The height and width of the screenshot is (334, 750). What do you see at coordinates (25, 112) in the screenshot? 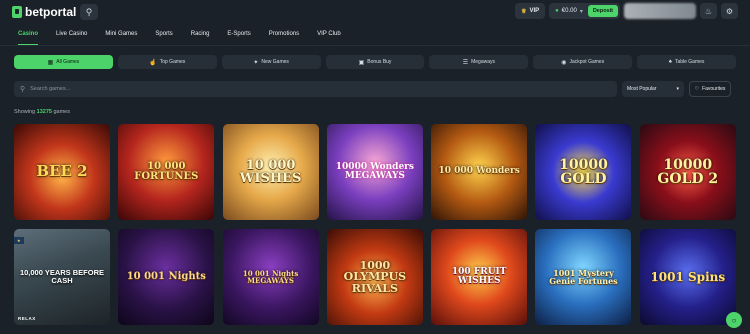
I see `results-prefix: Showing` at bounding box center [25, 112].